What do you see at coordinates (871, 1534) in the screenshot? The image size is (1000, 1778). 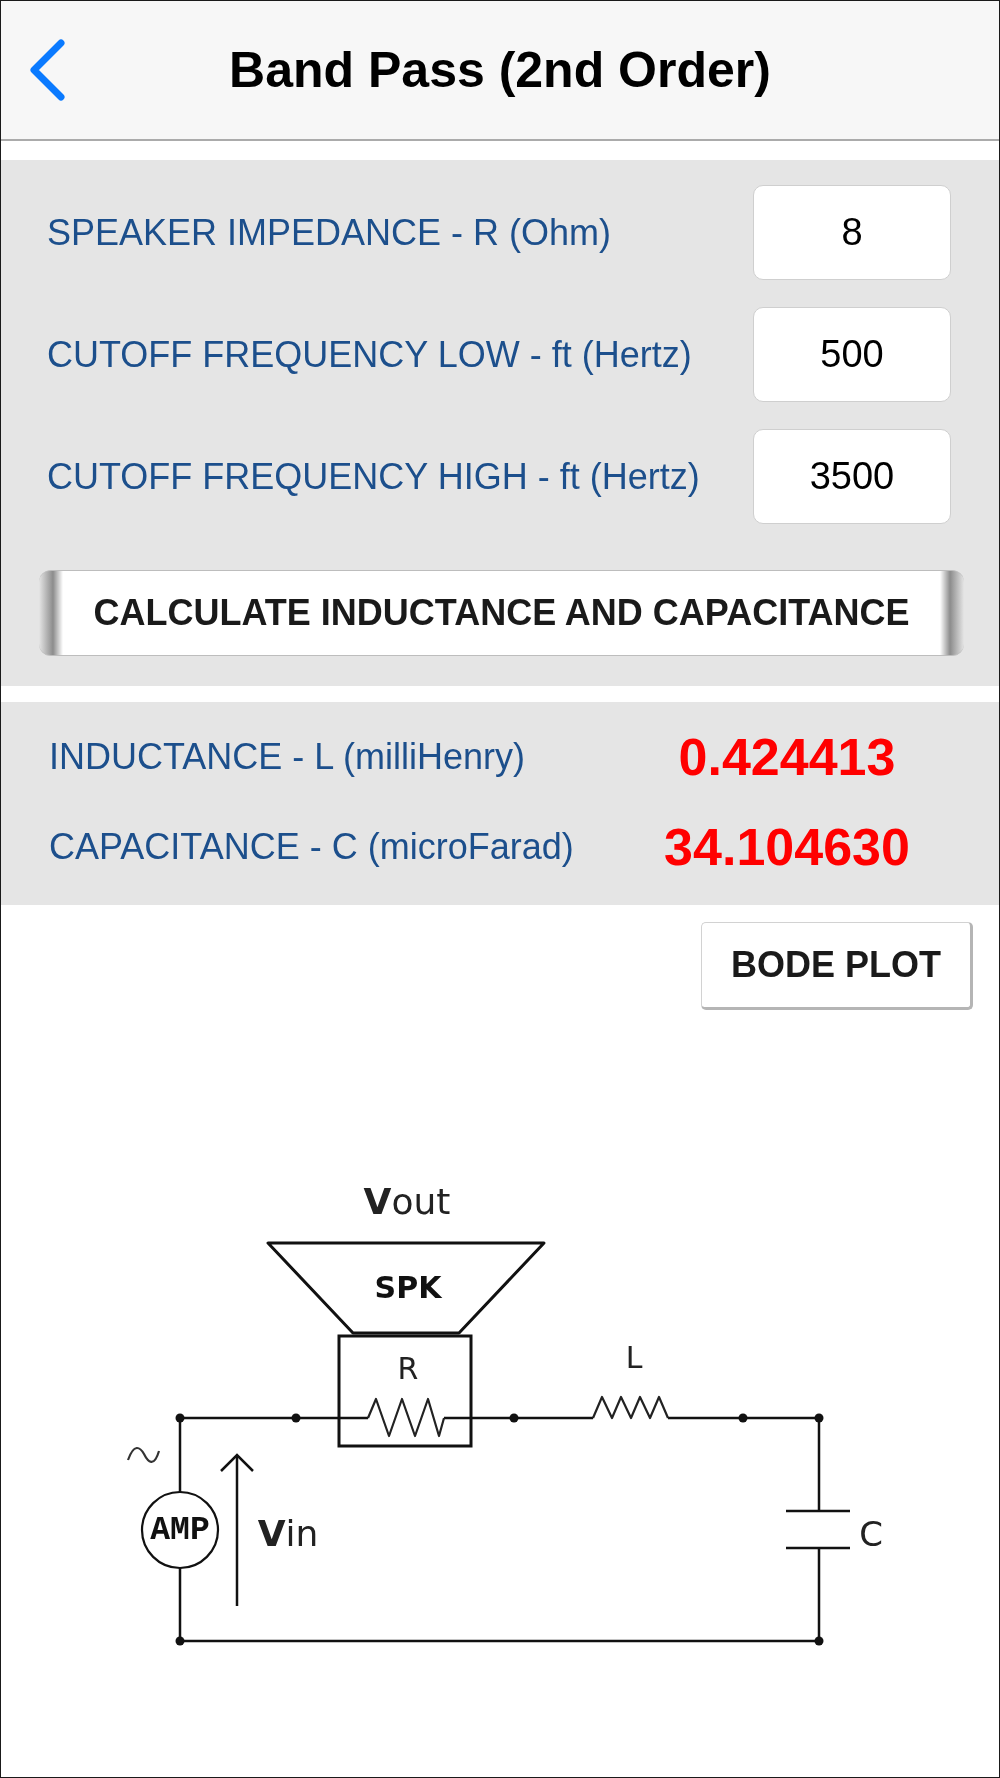 I see `capacitor-label: C` at bounding box center [871, 1534].